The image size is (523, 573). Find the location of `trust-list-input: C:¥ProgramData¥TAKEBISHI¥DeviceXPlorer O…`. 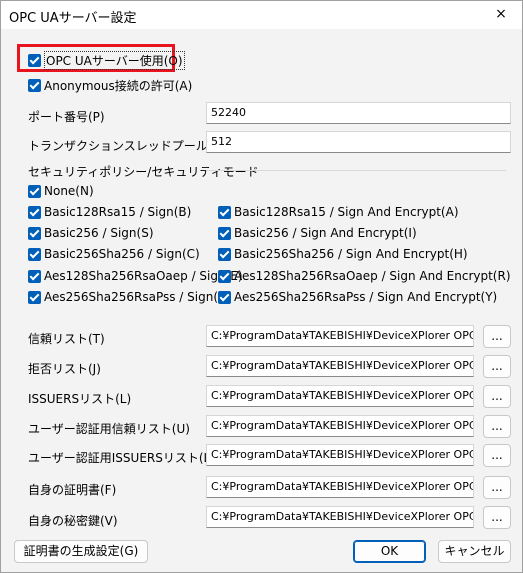

trust-list-input: C:¥ProgramData¥TAKEBISHI¥DeviceXPlorer O… is located at coordinates (340, 336).